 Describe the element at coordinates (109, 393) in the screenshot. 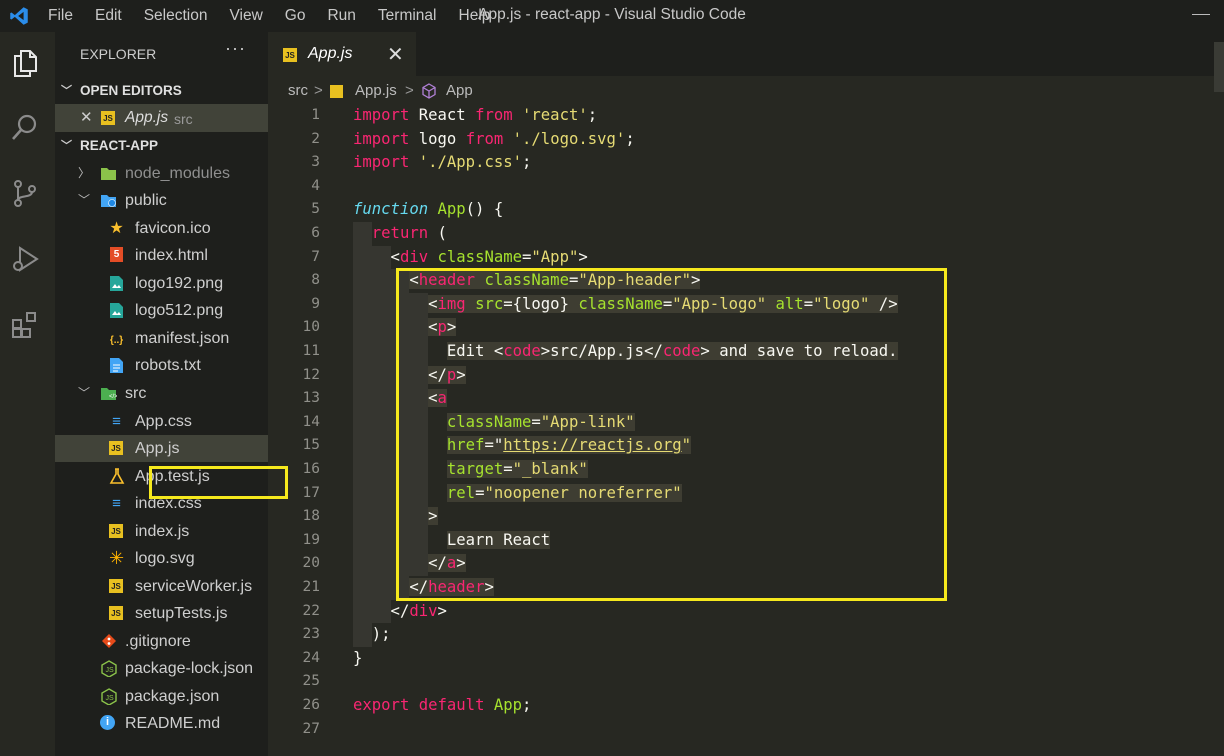

I see `folder-src-icon: </>` at that location.